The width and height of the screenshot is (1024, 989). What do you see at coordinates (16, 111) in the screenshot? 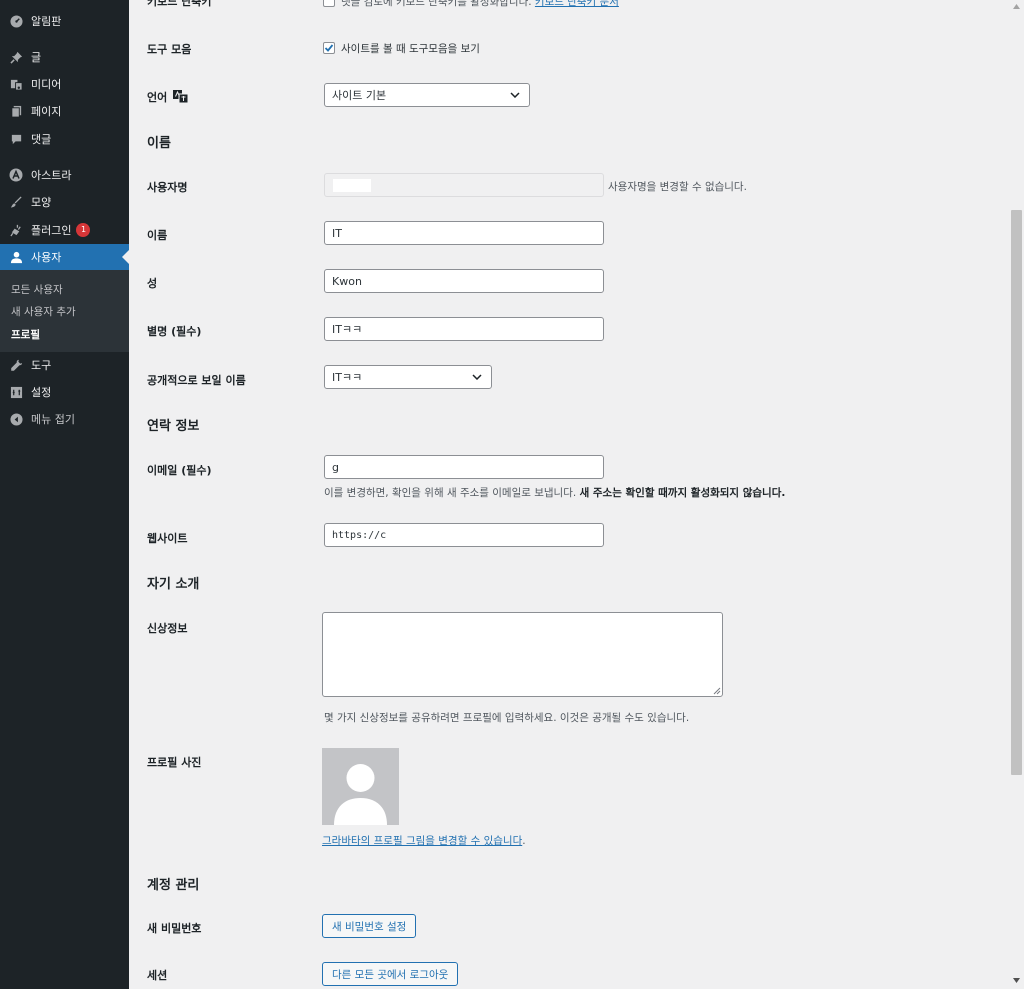
I see `pages-icon` at bounding box center [16, 111].